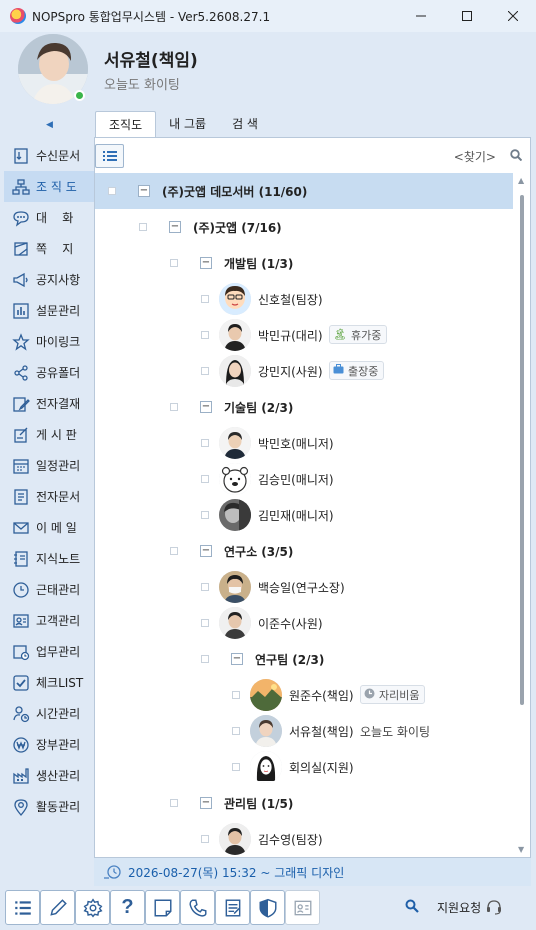  What do you see at coordinates (304, 191) in the screenshot?
I see `tree-group-row: − (주)굿앱 데모서버 (11/60)` at bounding box center [304, 191].